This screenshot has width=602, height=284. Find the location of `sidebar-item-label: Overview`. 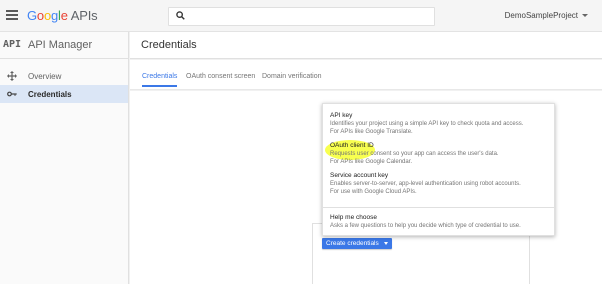

sidebar-item-label: Overview is located at coordinates (45, 76).